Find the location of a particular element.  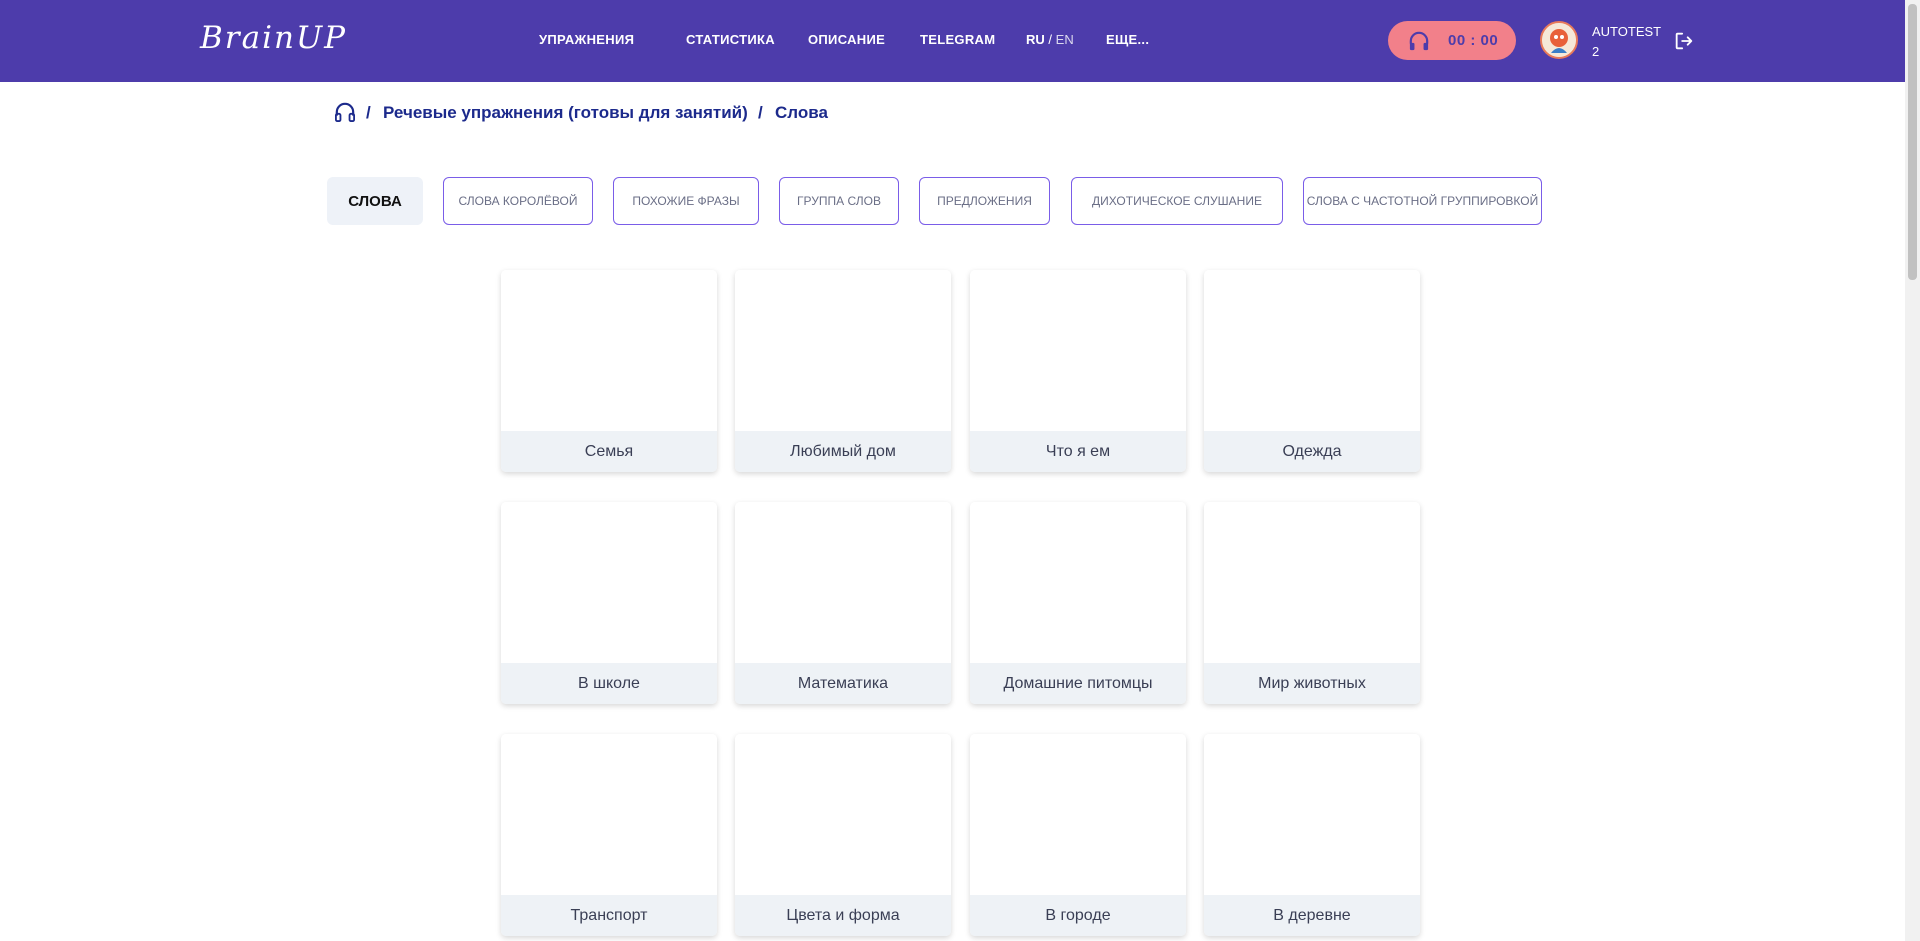

topic-card: Математика is located at coordinates (843, 603).